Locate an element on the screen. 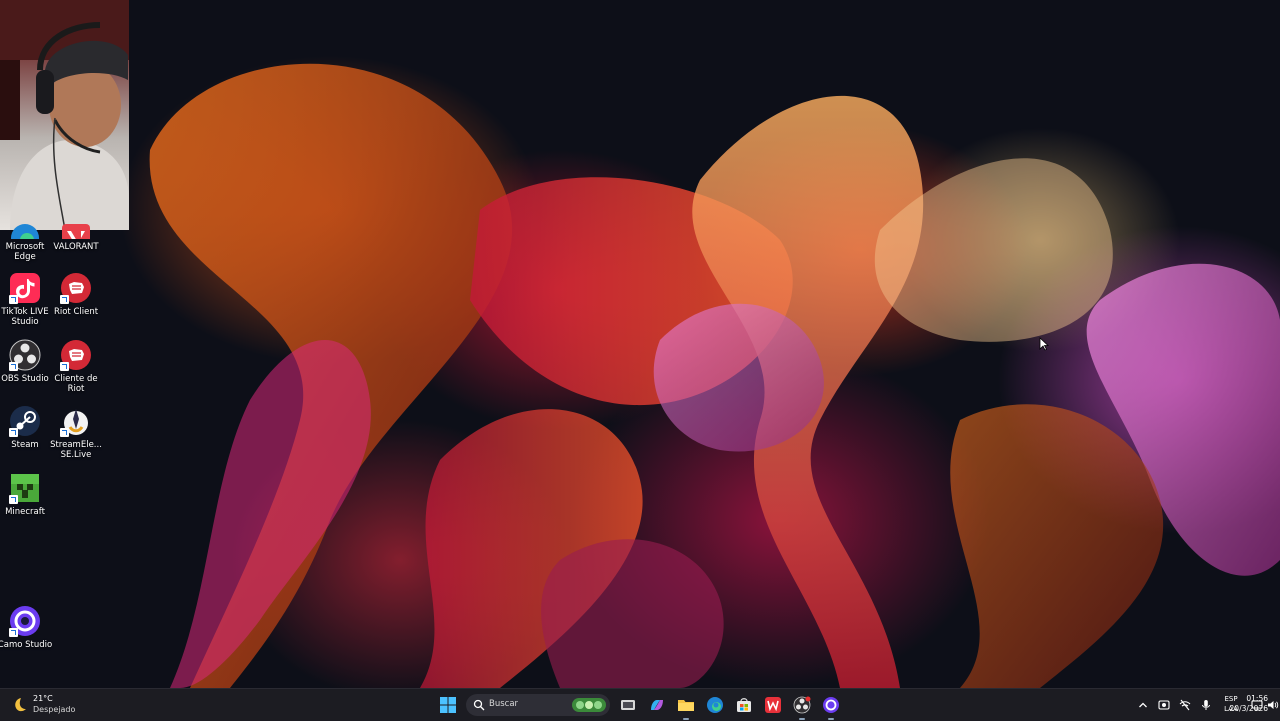  tray-network-button is located at coordinates (1185, 705).